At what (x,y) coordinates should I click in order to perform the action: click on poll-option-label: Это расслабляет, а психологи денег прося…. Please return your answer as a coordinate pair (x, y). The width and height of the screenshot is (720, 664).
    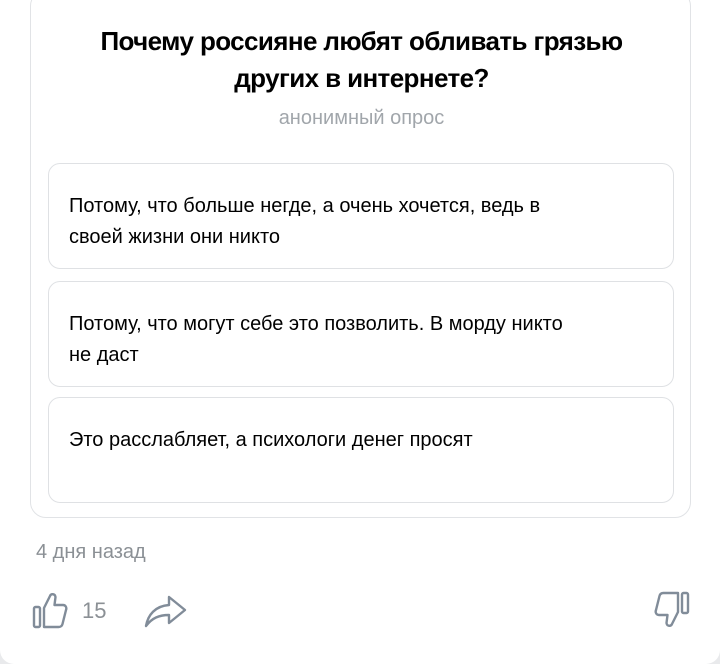
    Looking at the image, I should click on (271, 440).